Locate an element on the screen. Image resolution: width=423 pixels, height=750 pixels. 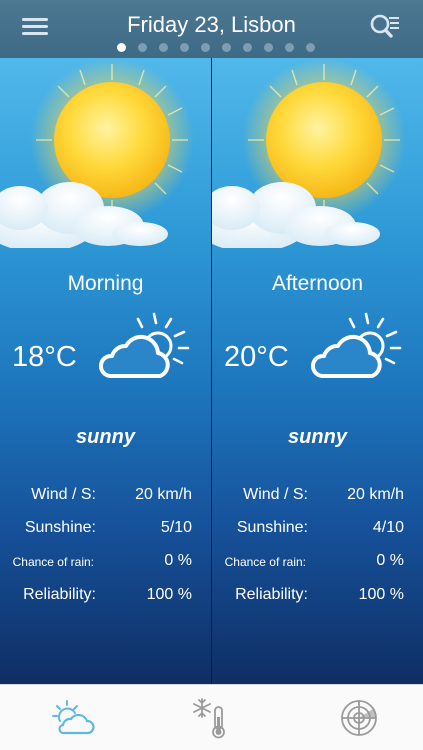
header-bar: Friday 23, Lisbon is located at coordinates (211, 29).